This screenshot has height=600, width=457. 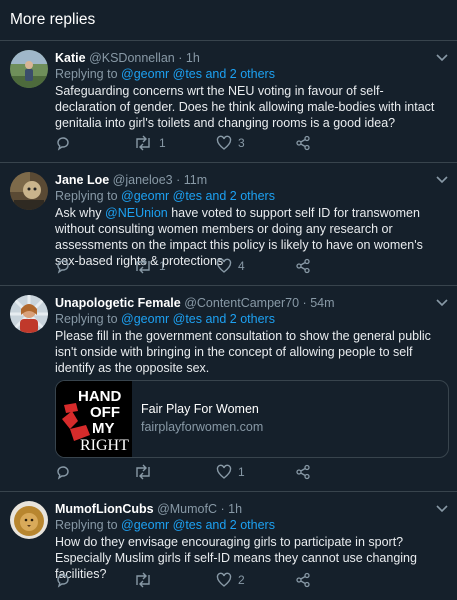 What do you see at coordinates (241, 472) in the screenshot?
I see `like-count: 1` at bounding box center [241, 472].